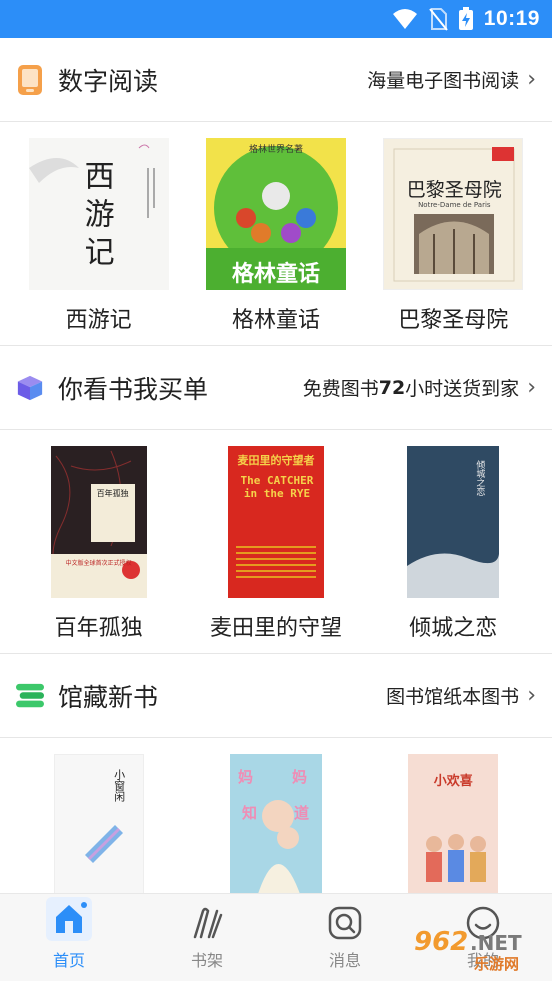 The height and width of the screenshot is (981, 552). What do you see at coordinates (30, 696) in the screenshot?
I see `stack-icon` at bounding box center [30, 696].